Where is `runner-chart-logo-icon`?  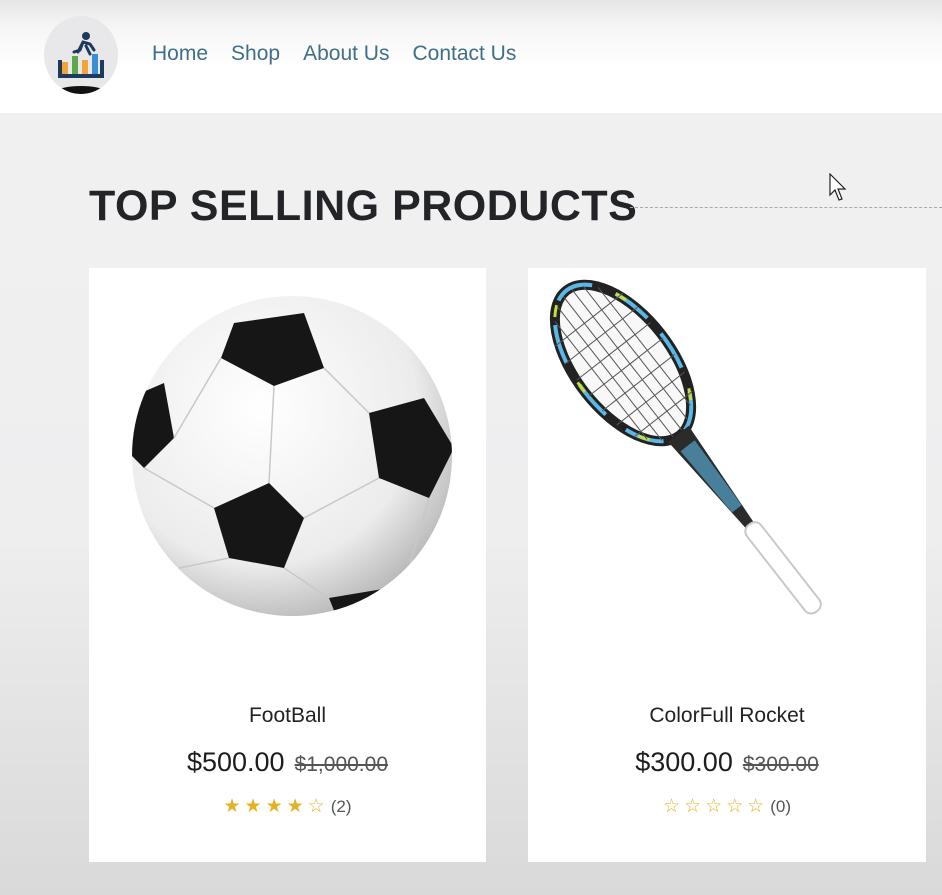 runner-chart-logo-icon is located at coordinates (81, 55).